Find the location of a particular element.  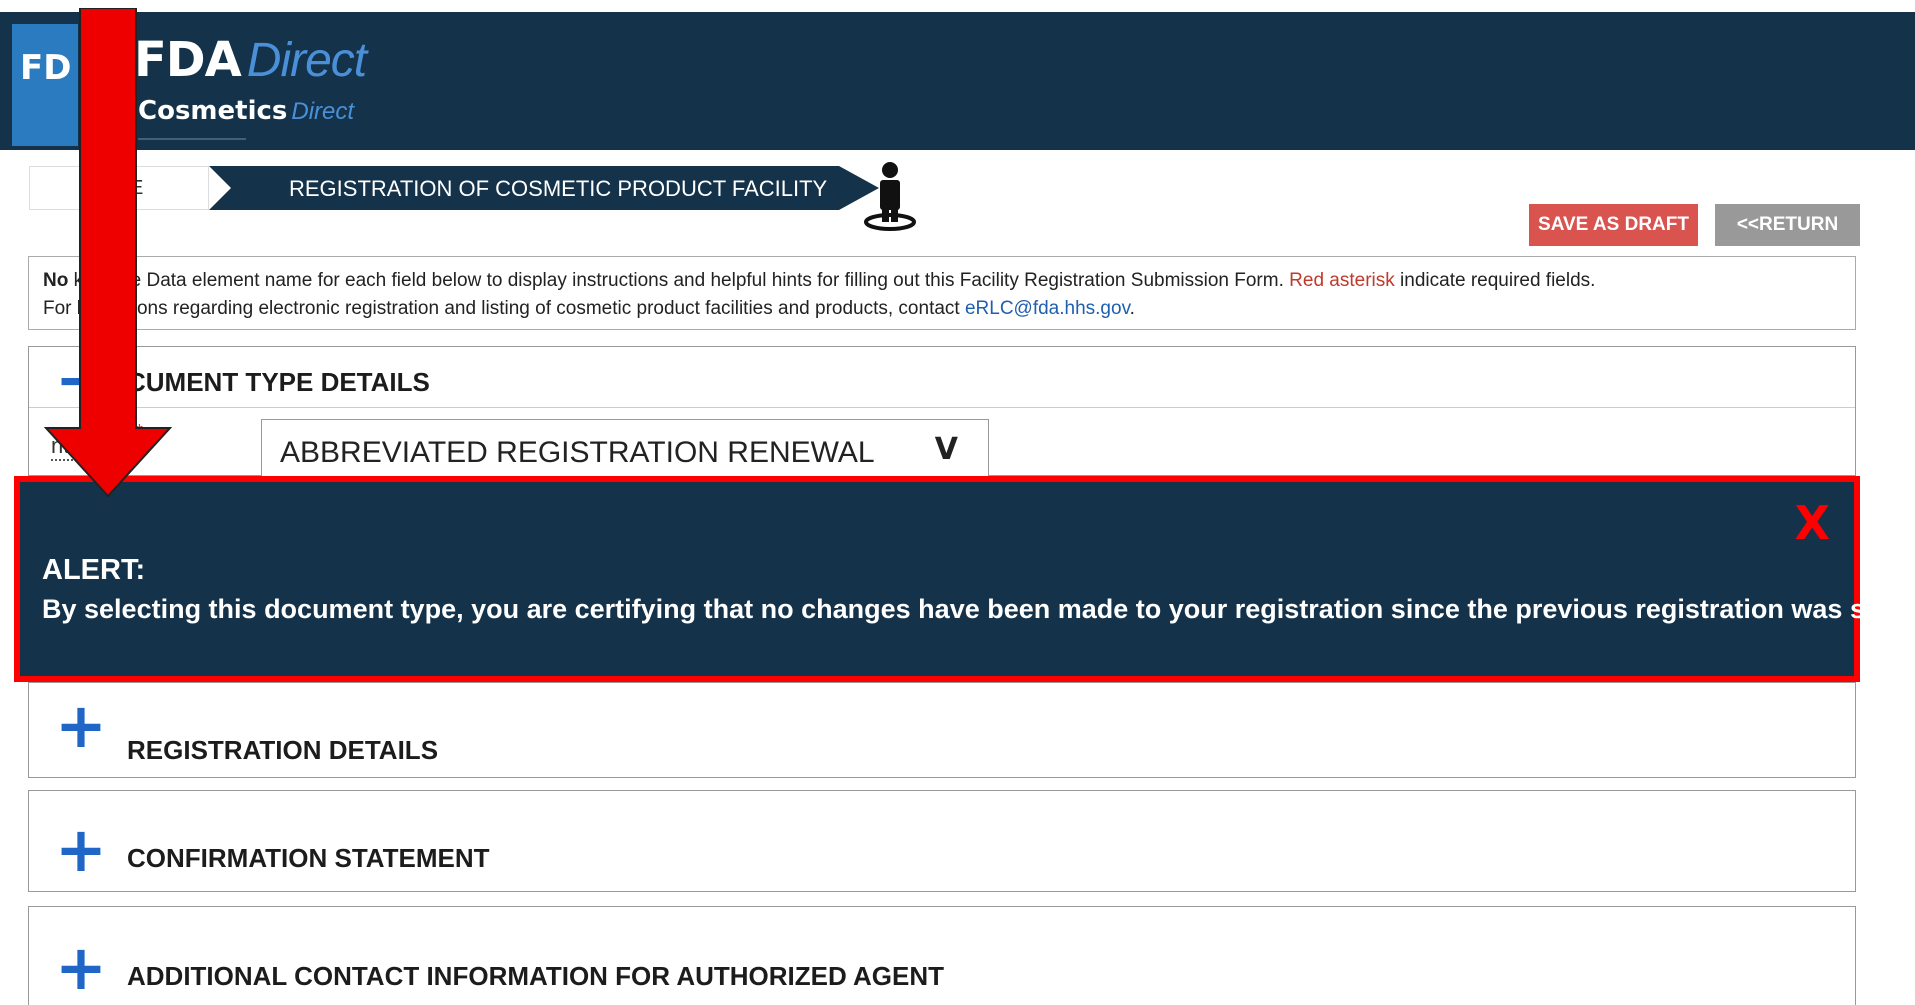

person-icon is located at coordinates (890, 196).